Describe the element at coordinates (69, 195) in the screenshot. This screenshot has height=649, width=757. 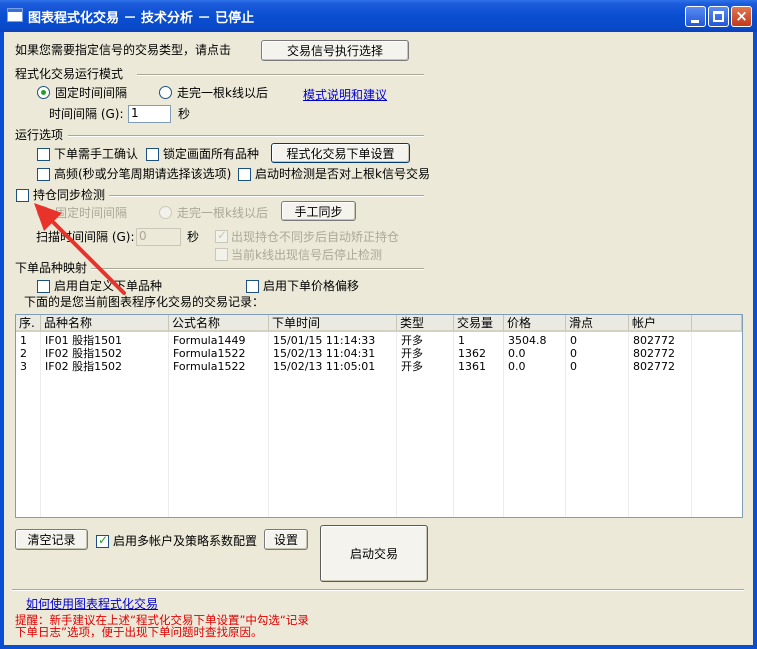
I see `position-sync-label: 持仓同步检测` at that location.